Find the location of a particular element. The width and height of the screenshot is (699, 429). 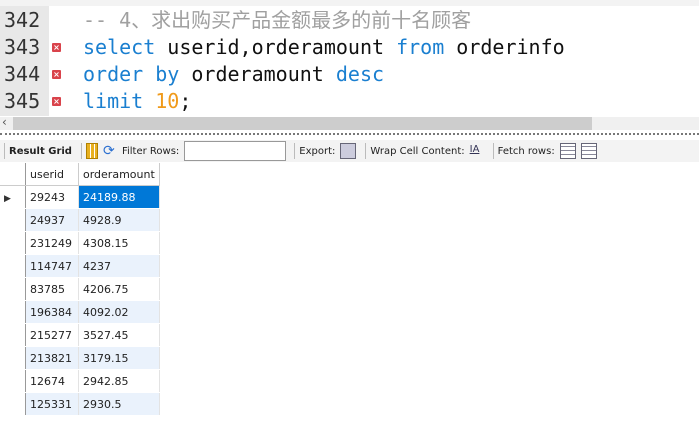

result-grid-tab: Result Grid is located at coordinates (40, 151).